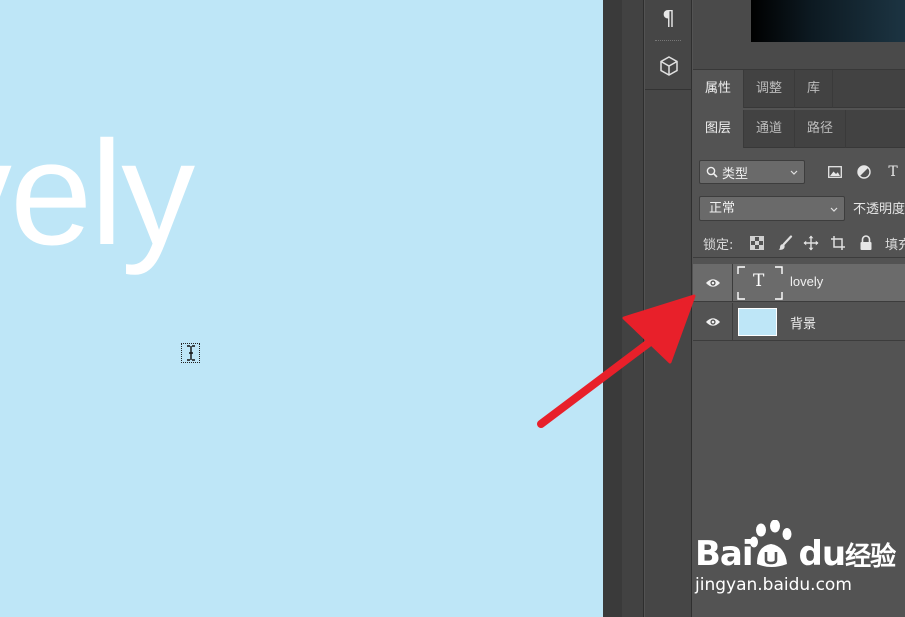  Describe the element at coordinates (814, 89) in the screenshot. I see `tab-libraries: 库` at that location.